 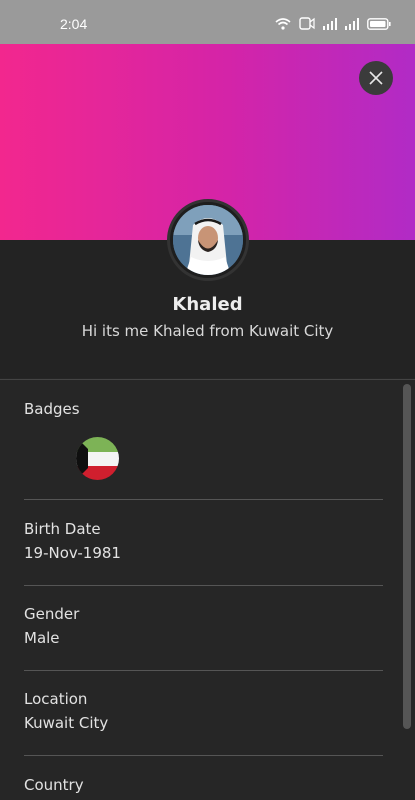 What do you see at coordinates (72, 553) in the screenshot?
I see `birth-date-value: 19-Nov-1981` at bounding box center [72, 553].